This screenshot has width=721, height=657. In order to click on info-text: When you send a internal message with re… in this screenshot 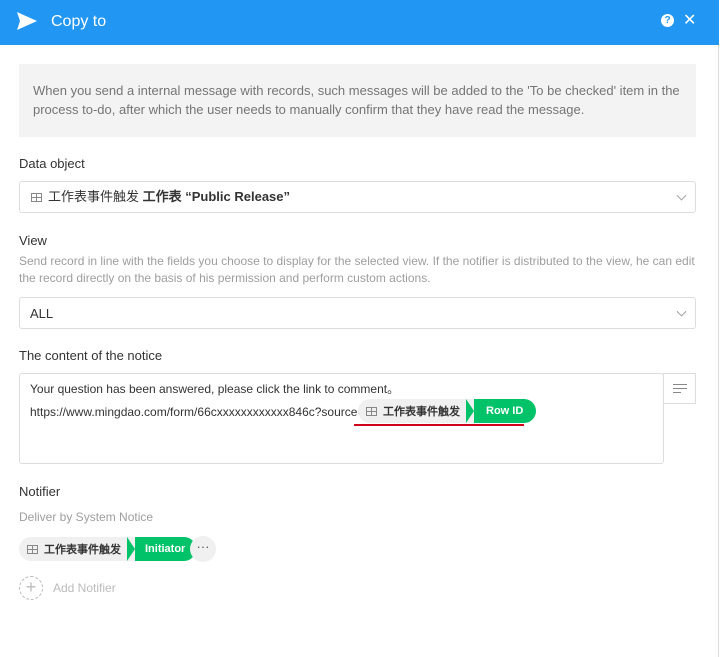, I will do `click(356, 100)`.